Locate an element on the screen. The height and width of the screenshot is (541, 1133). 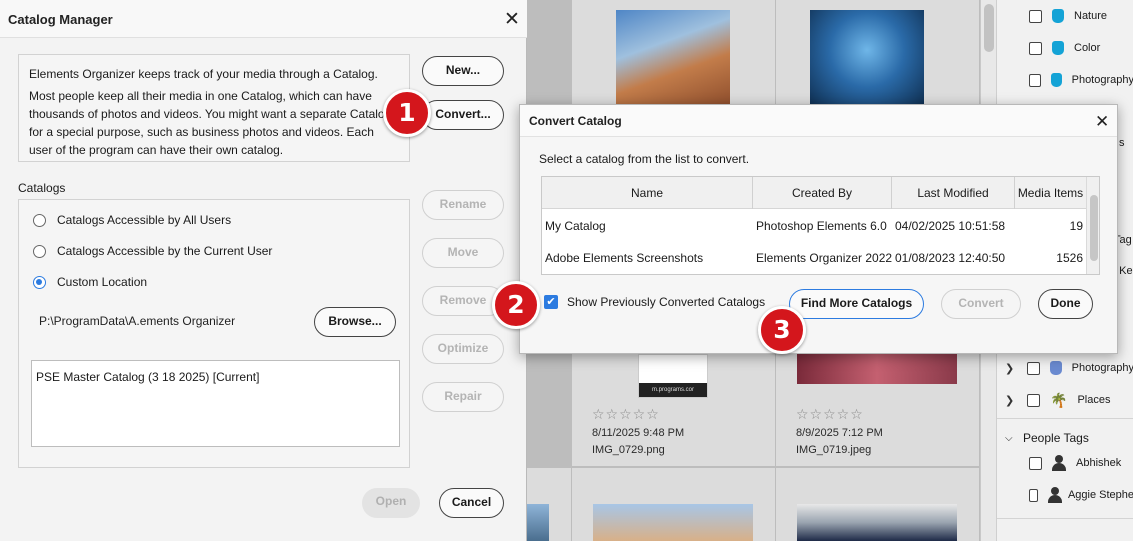
media-filename: IMG_0719.jpeg is located at coordinates (834, 450).